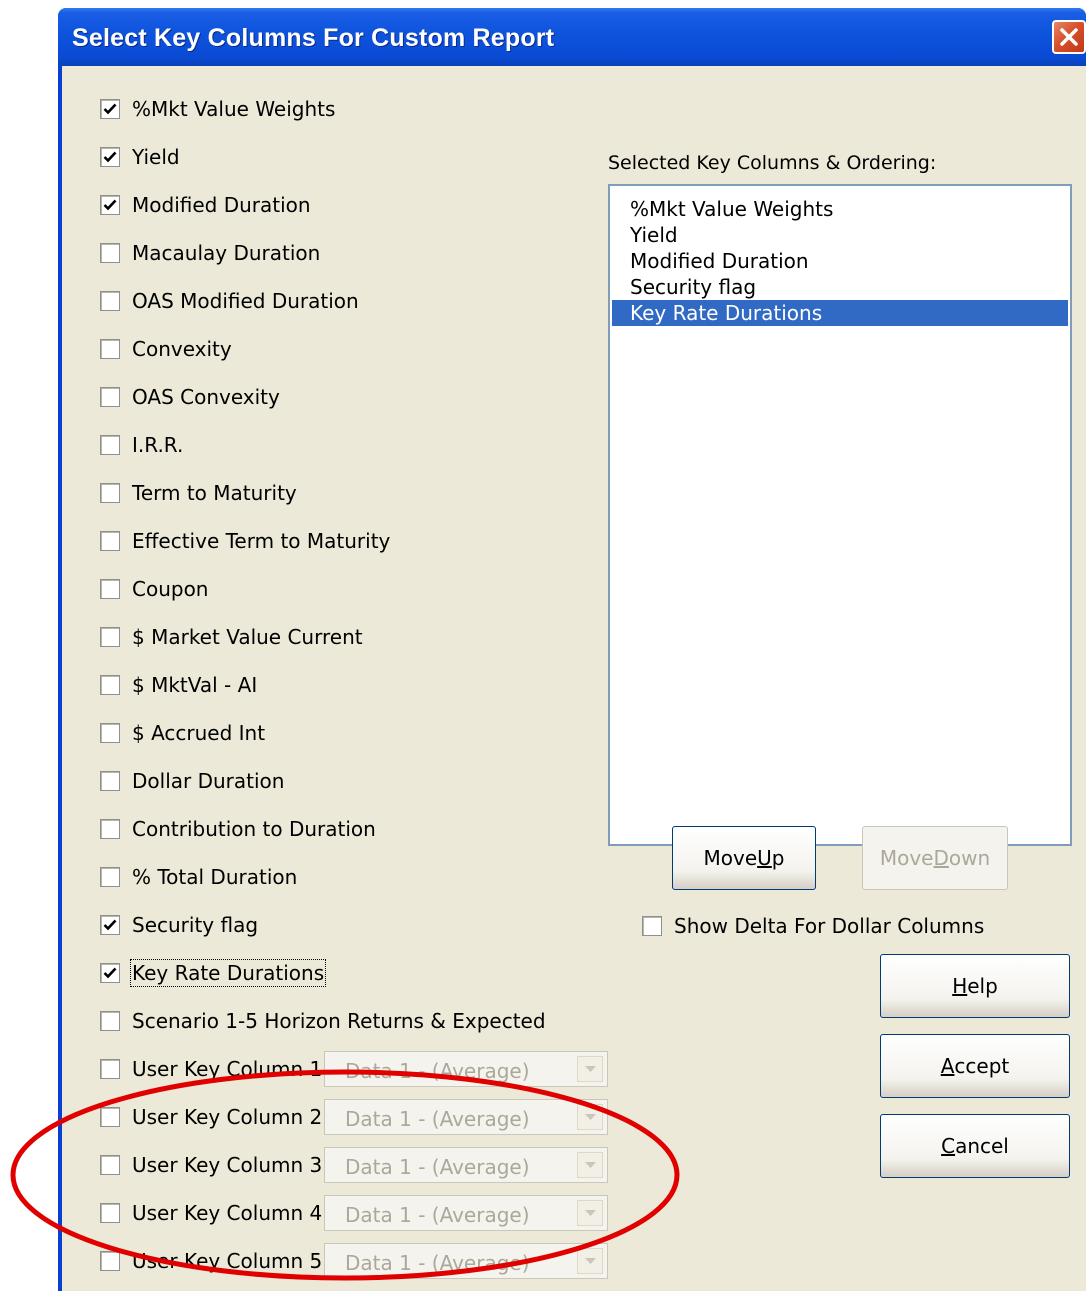 The width and height of the screenshot is (1086, 1291). What do you see at coordinates (975, 1146) in the screenshot?
I see `cancel-button: Cancel` at bounding box center [975, 1146].